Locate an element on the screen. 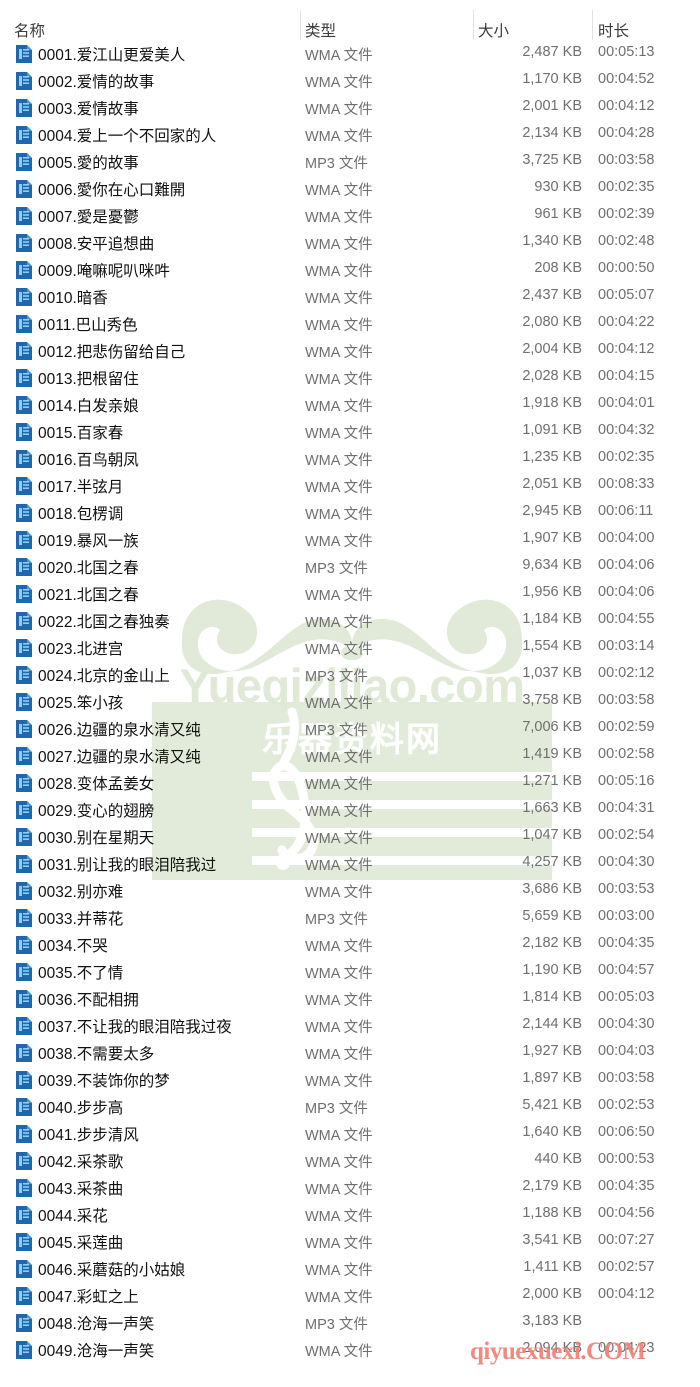  column-divider-duration is located at coordinates (592, 25).